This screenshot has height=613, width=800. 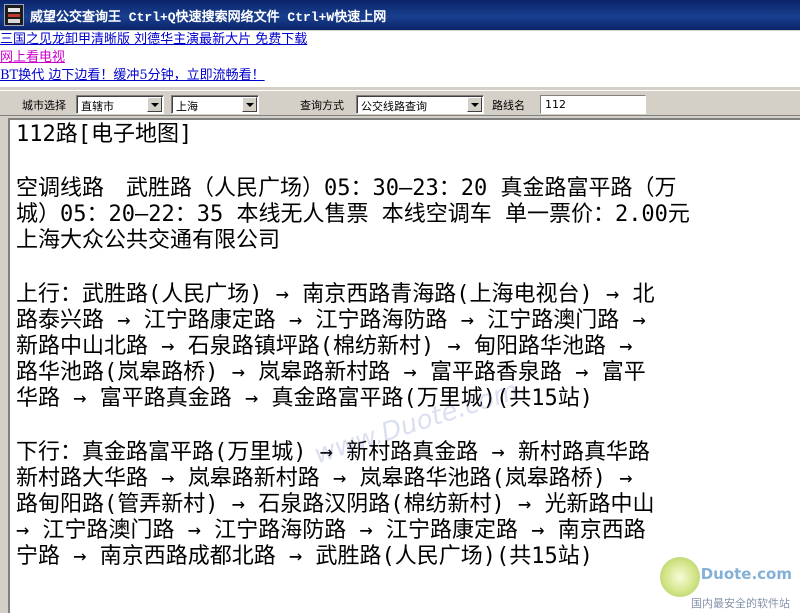 I want to click on city-value: 上海, so click(x=187, y=106).